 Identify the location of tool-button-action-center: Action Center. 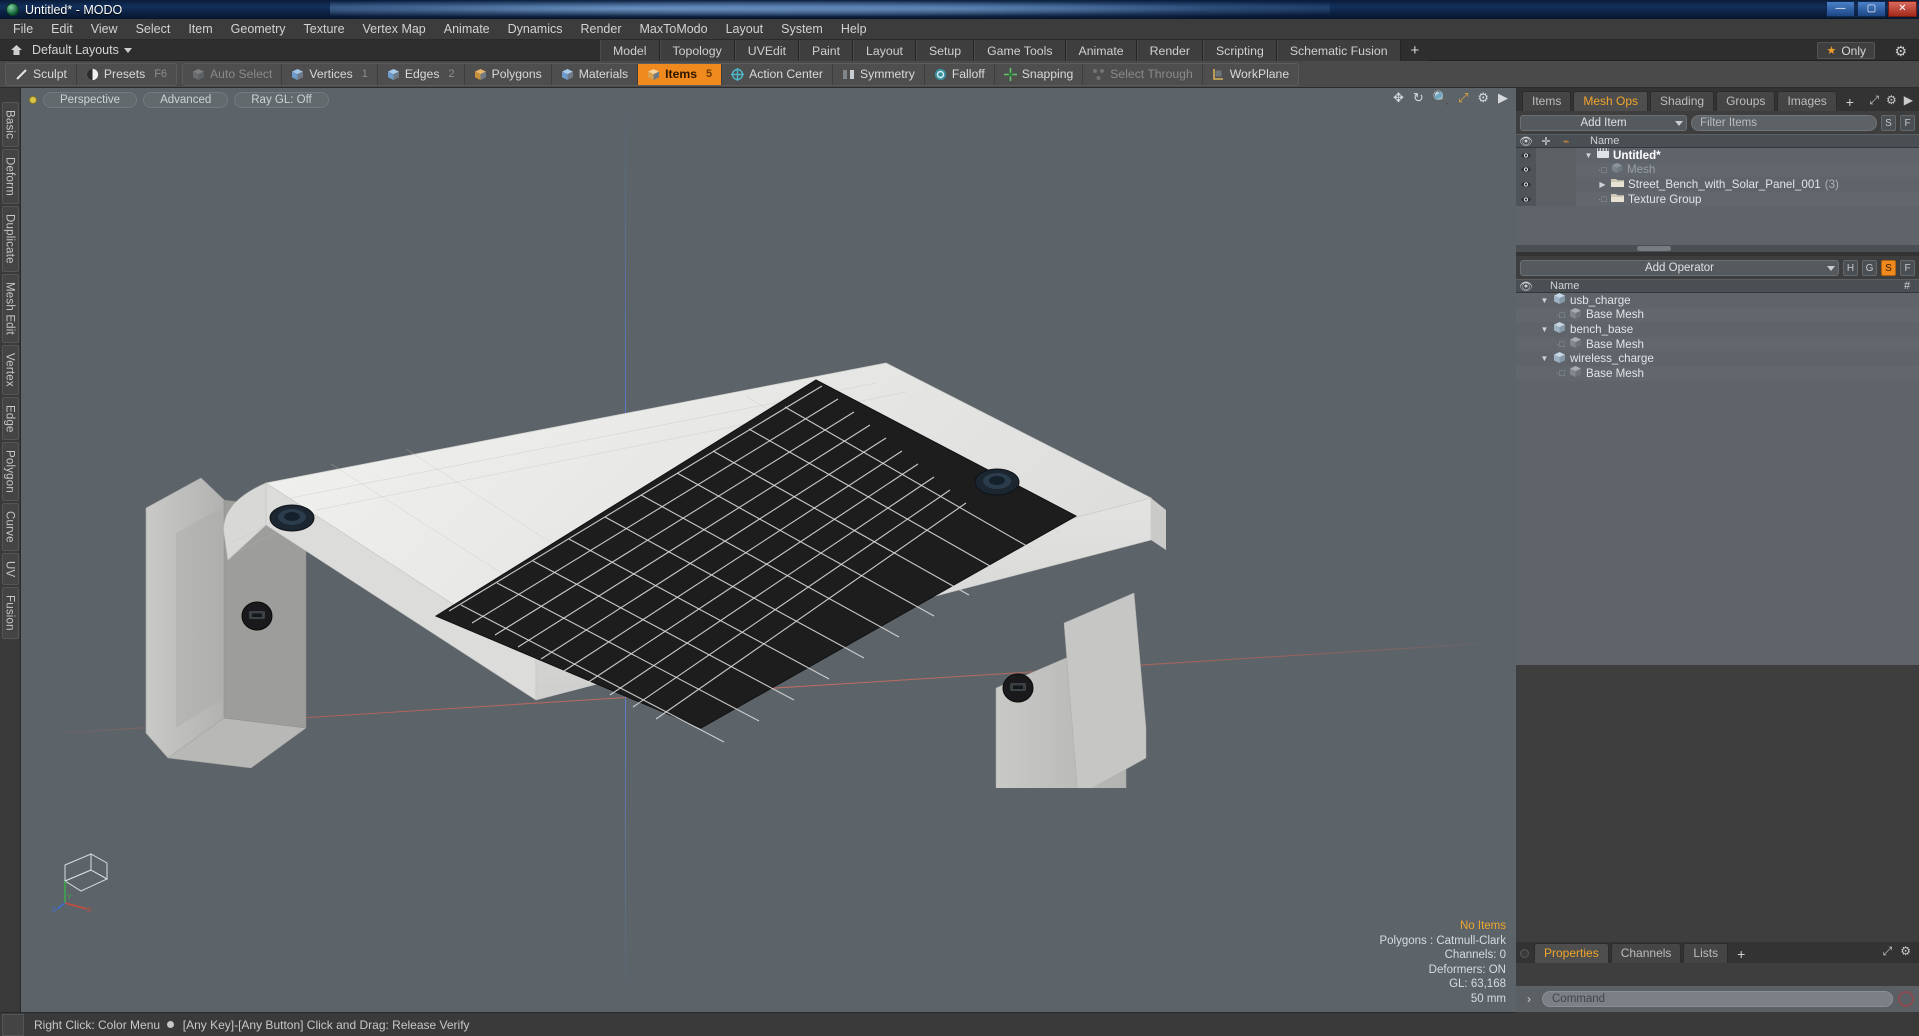
(777, 74).